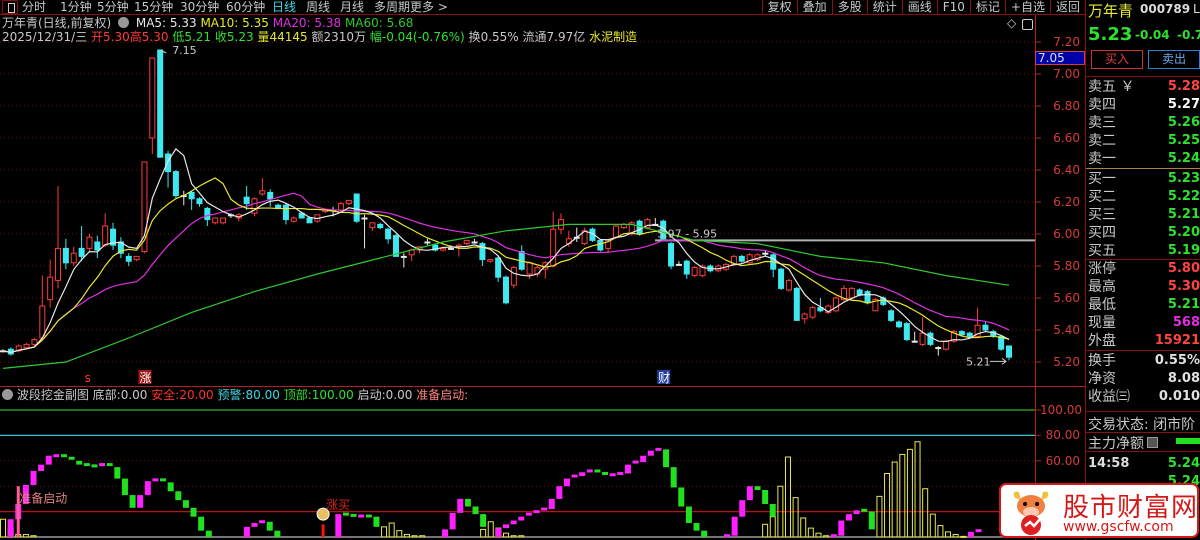 Image resolution: width=1200 pixels, height=540 pixels. I want to click on ask-row-label: 卖三, so click(1102, 123).